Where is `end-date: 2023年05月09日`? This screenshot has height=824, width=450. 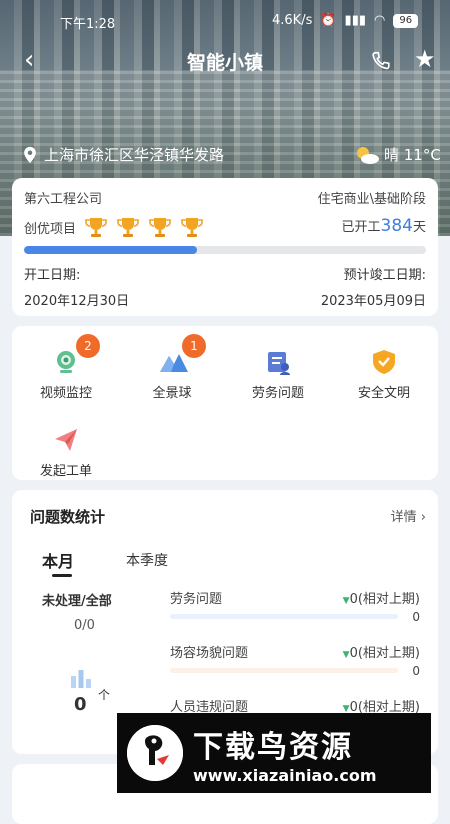
end-date: 2023年05月09日 is located at coordinates (373, 301).